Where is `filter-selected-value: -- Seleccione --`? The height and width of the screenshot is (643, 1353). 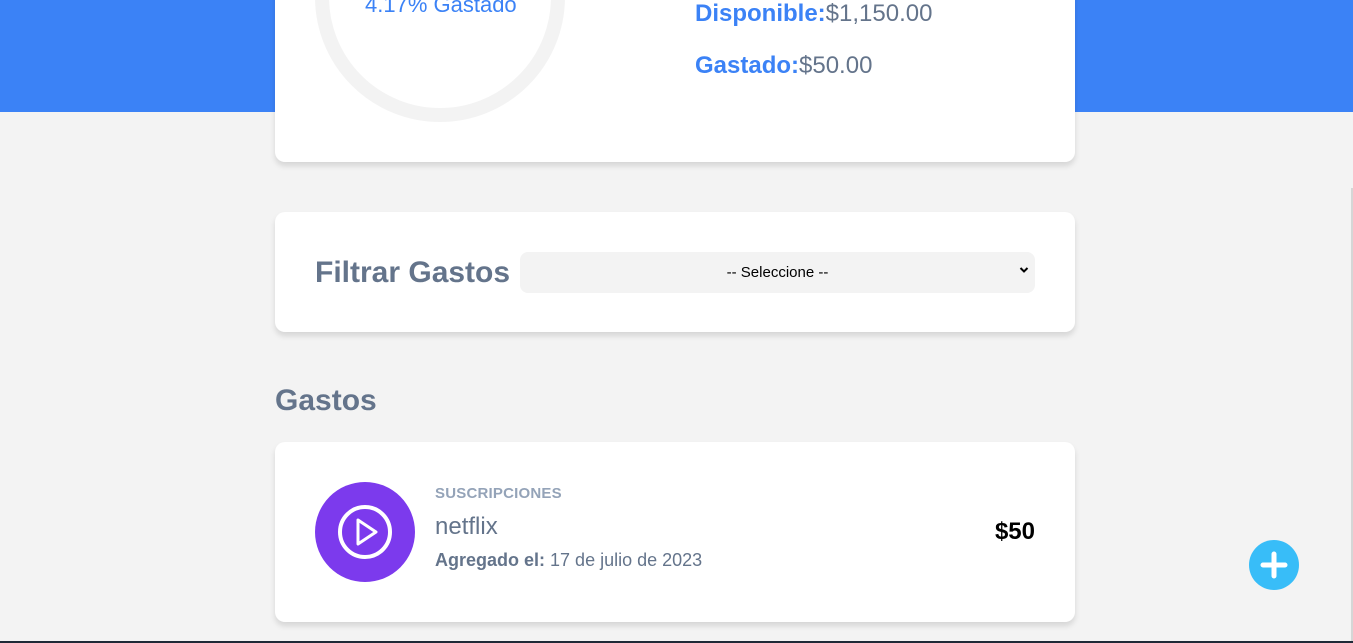
filter-selected-value: -- Seleccione -- is located at coordinates (777, 272).